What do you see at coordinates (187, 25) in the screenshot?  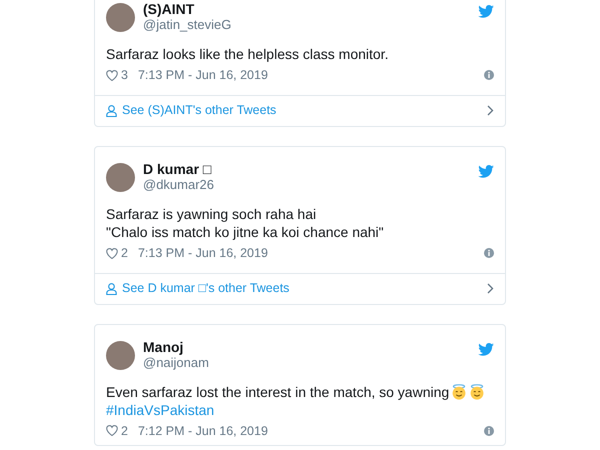 I see `user-handle: @jatin_stevieG` at bounding box center [187, 25].